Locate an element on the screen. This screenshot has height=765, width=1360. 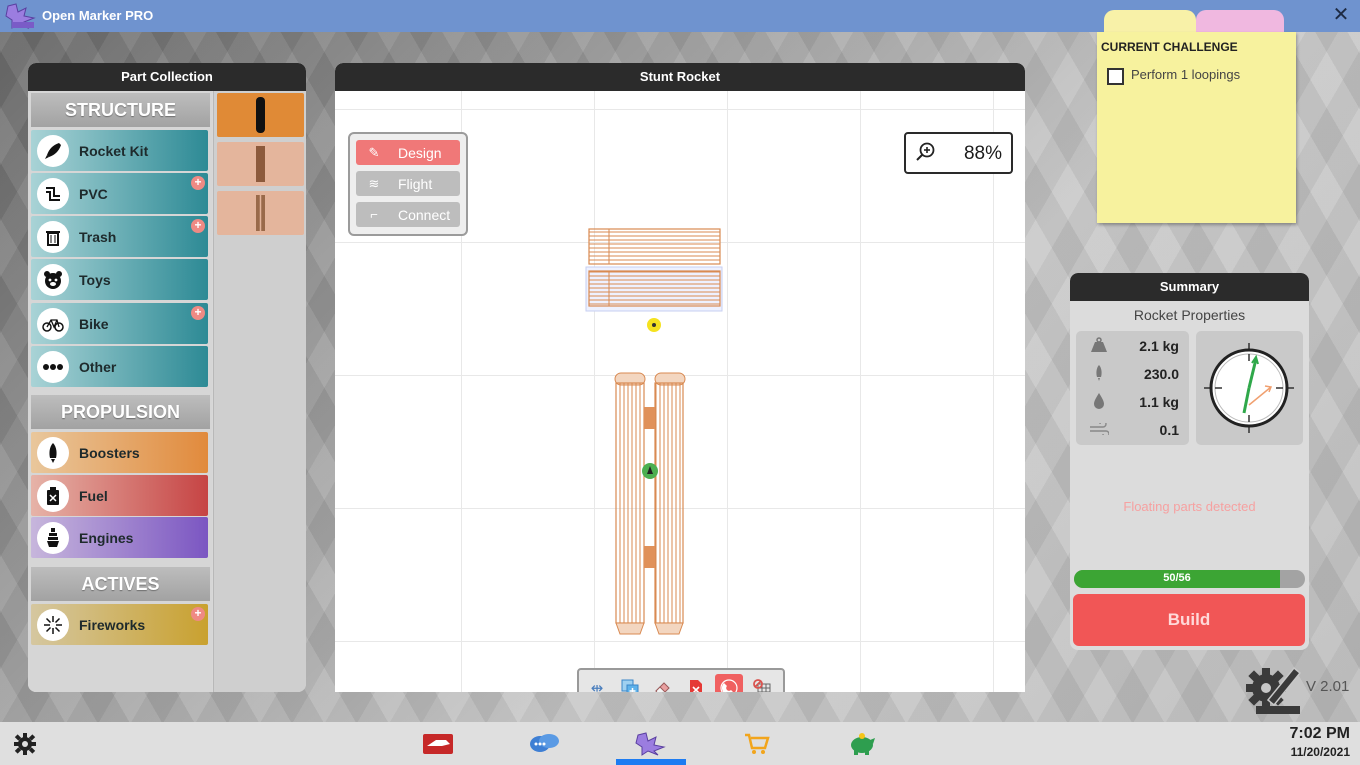
zoom-control: 88% is located at coordinates (958, 153).